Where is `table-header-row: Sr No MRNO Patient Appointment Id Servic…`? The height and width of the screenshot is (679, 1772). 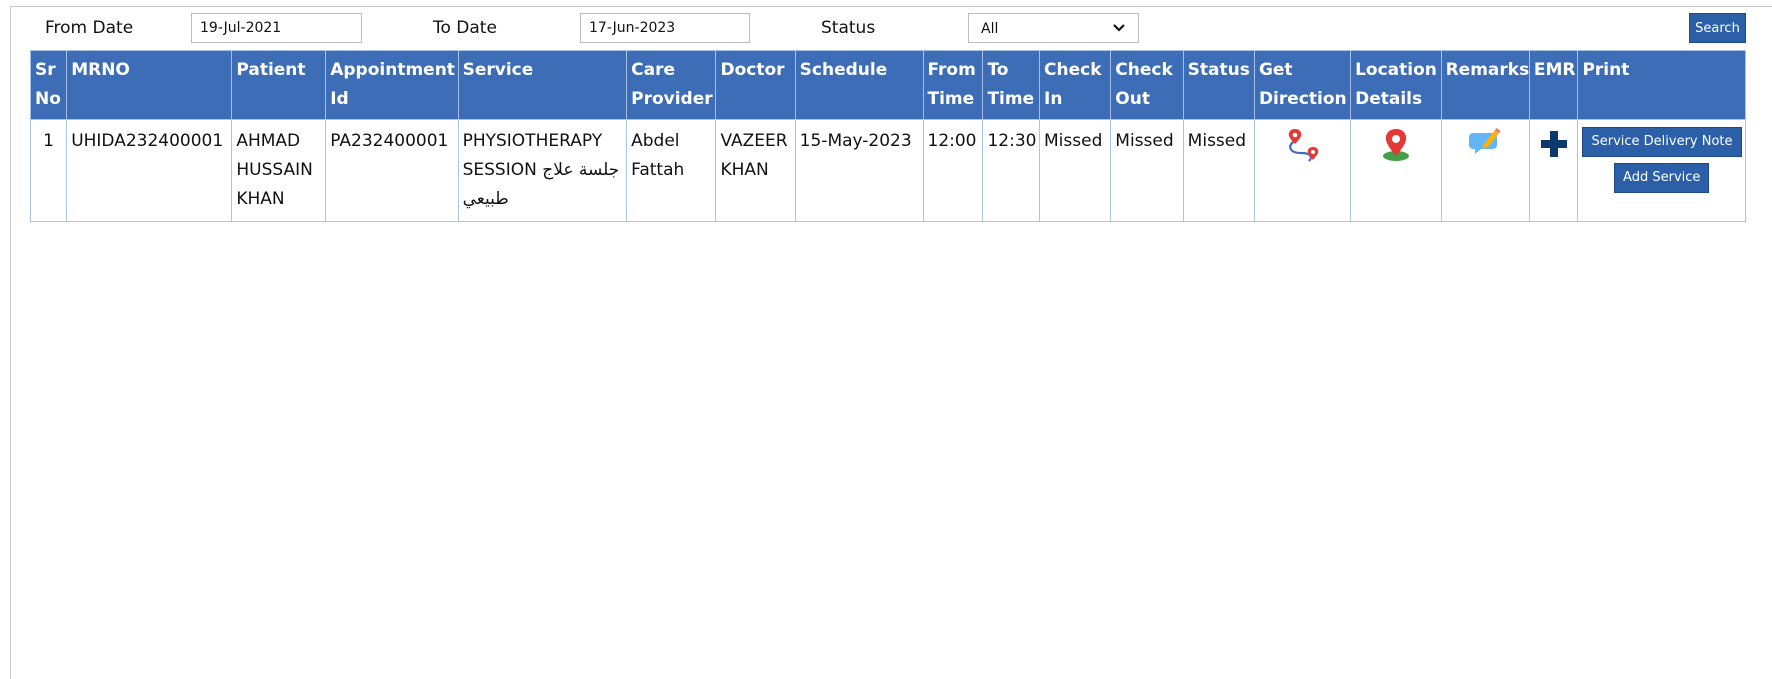
table-header-row: Sr No MRNO Patient Appointment Id Servic… is located at coordinates (887, 85).